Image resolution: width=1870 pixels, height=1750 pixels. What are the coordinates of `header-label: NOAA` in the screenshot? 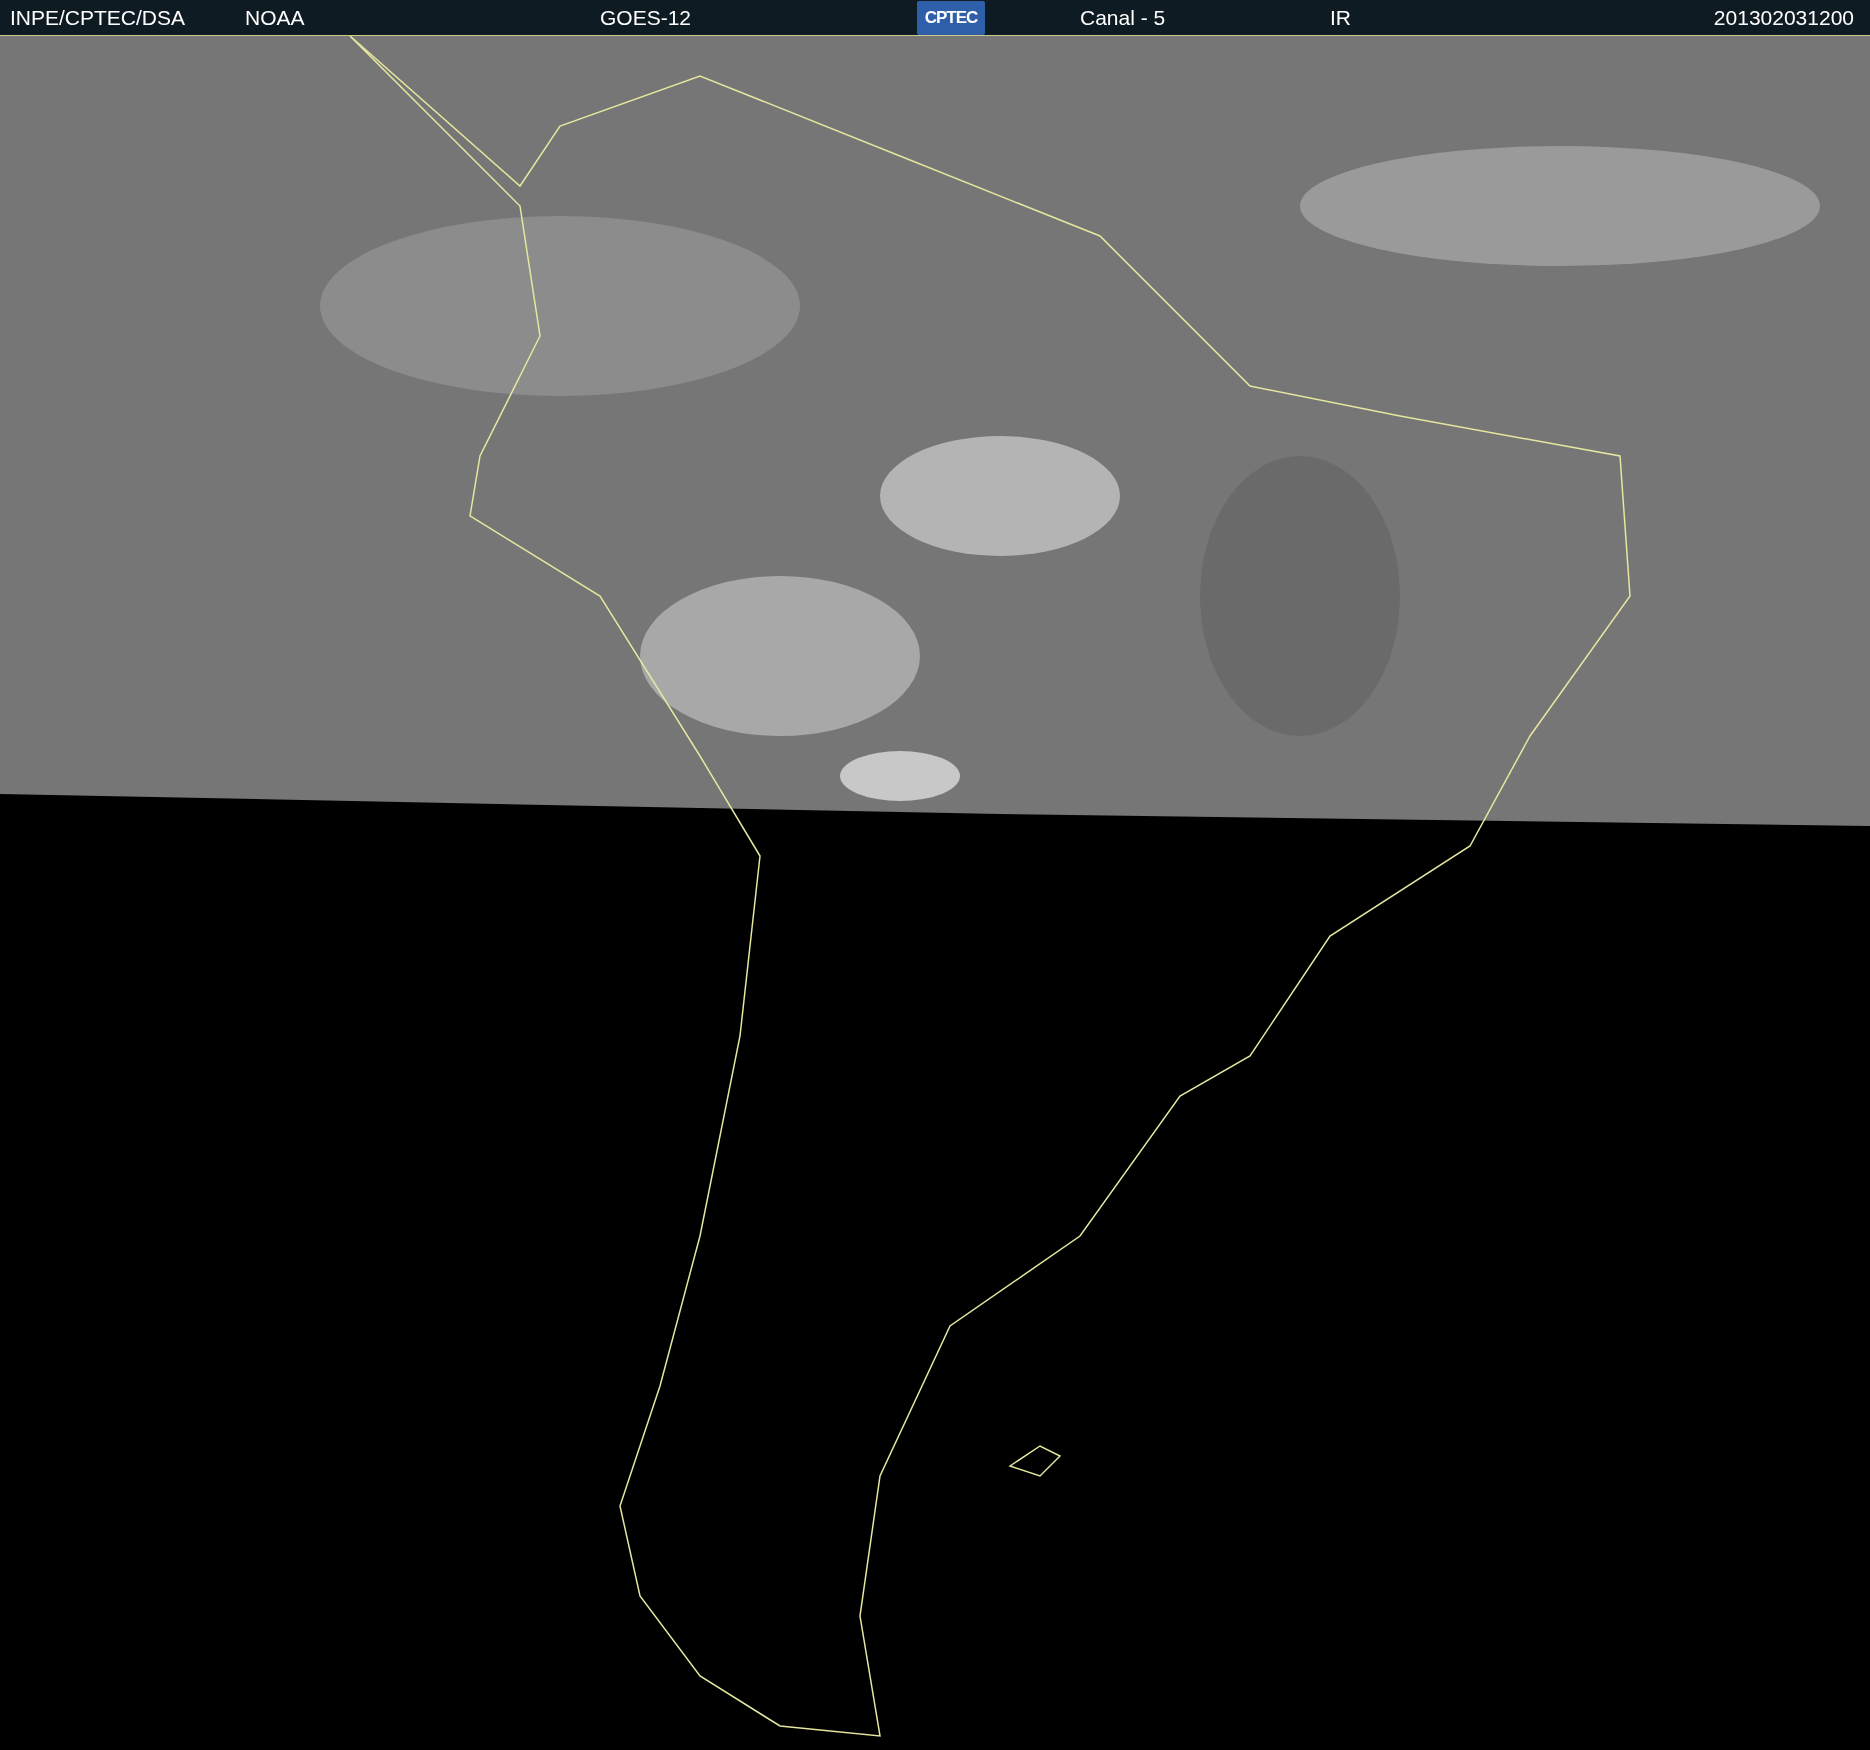 It's located at (275, 17).